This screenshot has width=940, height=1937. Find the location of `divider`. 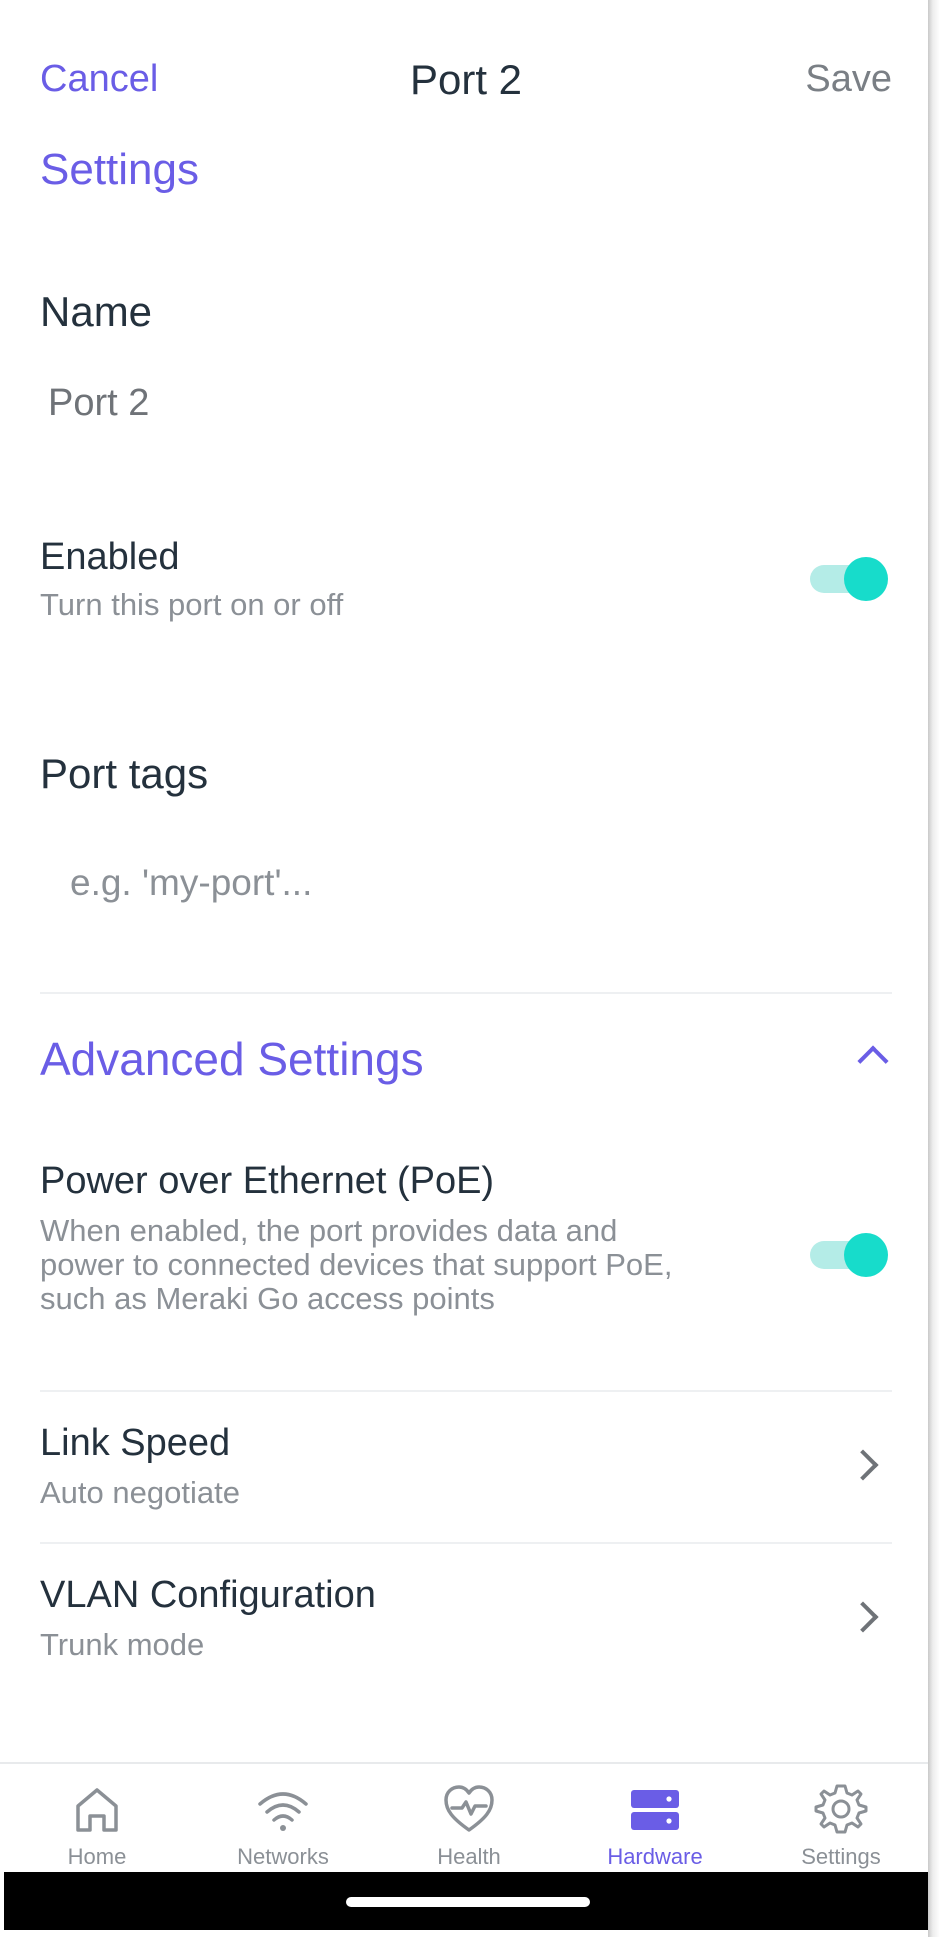

divider is located at coordinates (466, 993).